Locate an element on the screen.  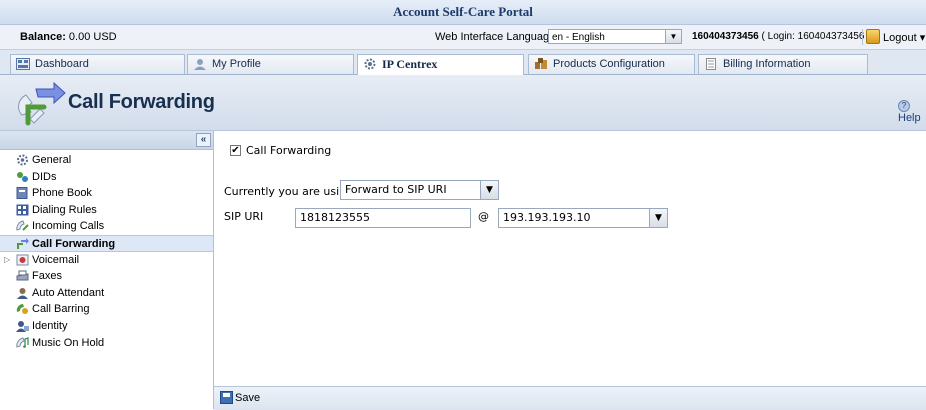
sidebar-header: « is located at coordinates (106, 140).